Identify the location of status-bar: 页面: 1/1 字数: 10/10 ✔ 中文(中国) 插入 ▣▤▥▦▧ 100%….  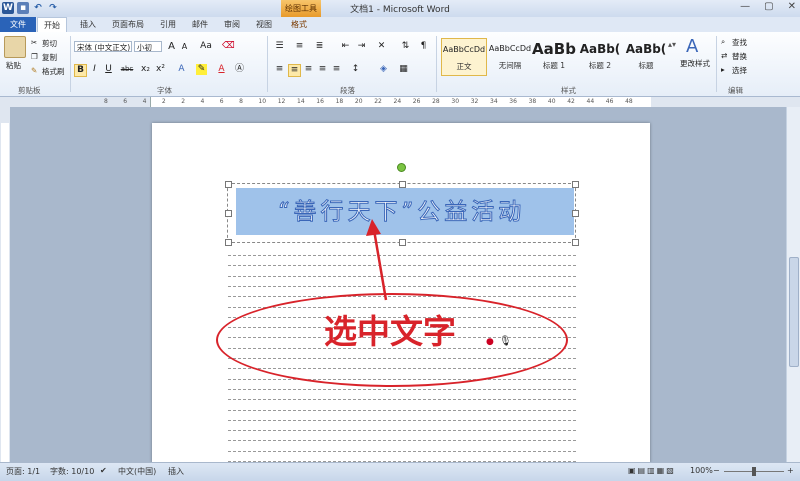
(400, 471).